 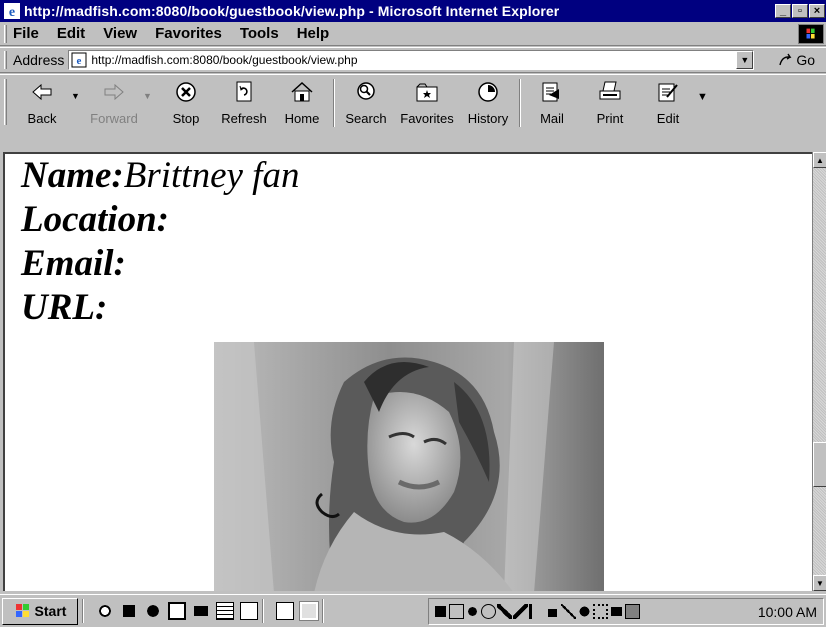 I want to click on addressbar-grip, so click(x=5, y=60).